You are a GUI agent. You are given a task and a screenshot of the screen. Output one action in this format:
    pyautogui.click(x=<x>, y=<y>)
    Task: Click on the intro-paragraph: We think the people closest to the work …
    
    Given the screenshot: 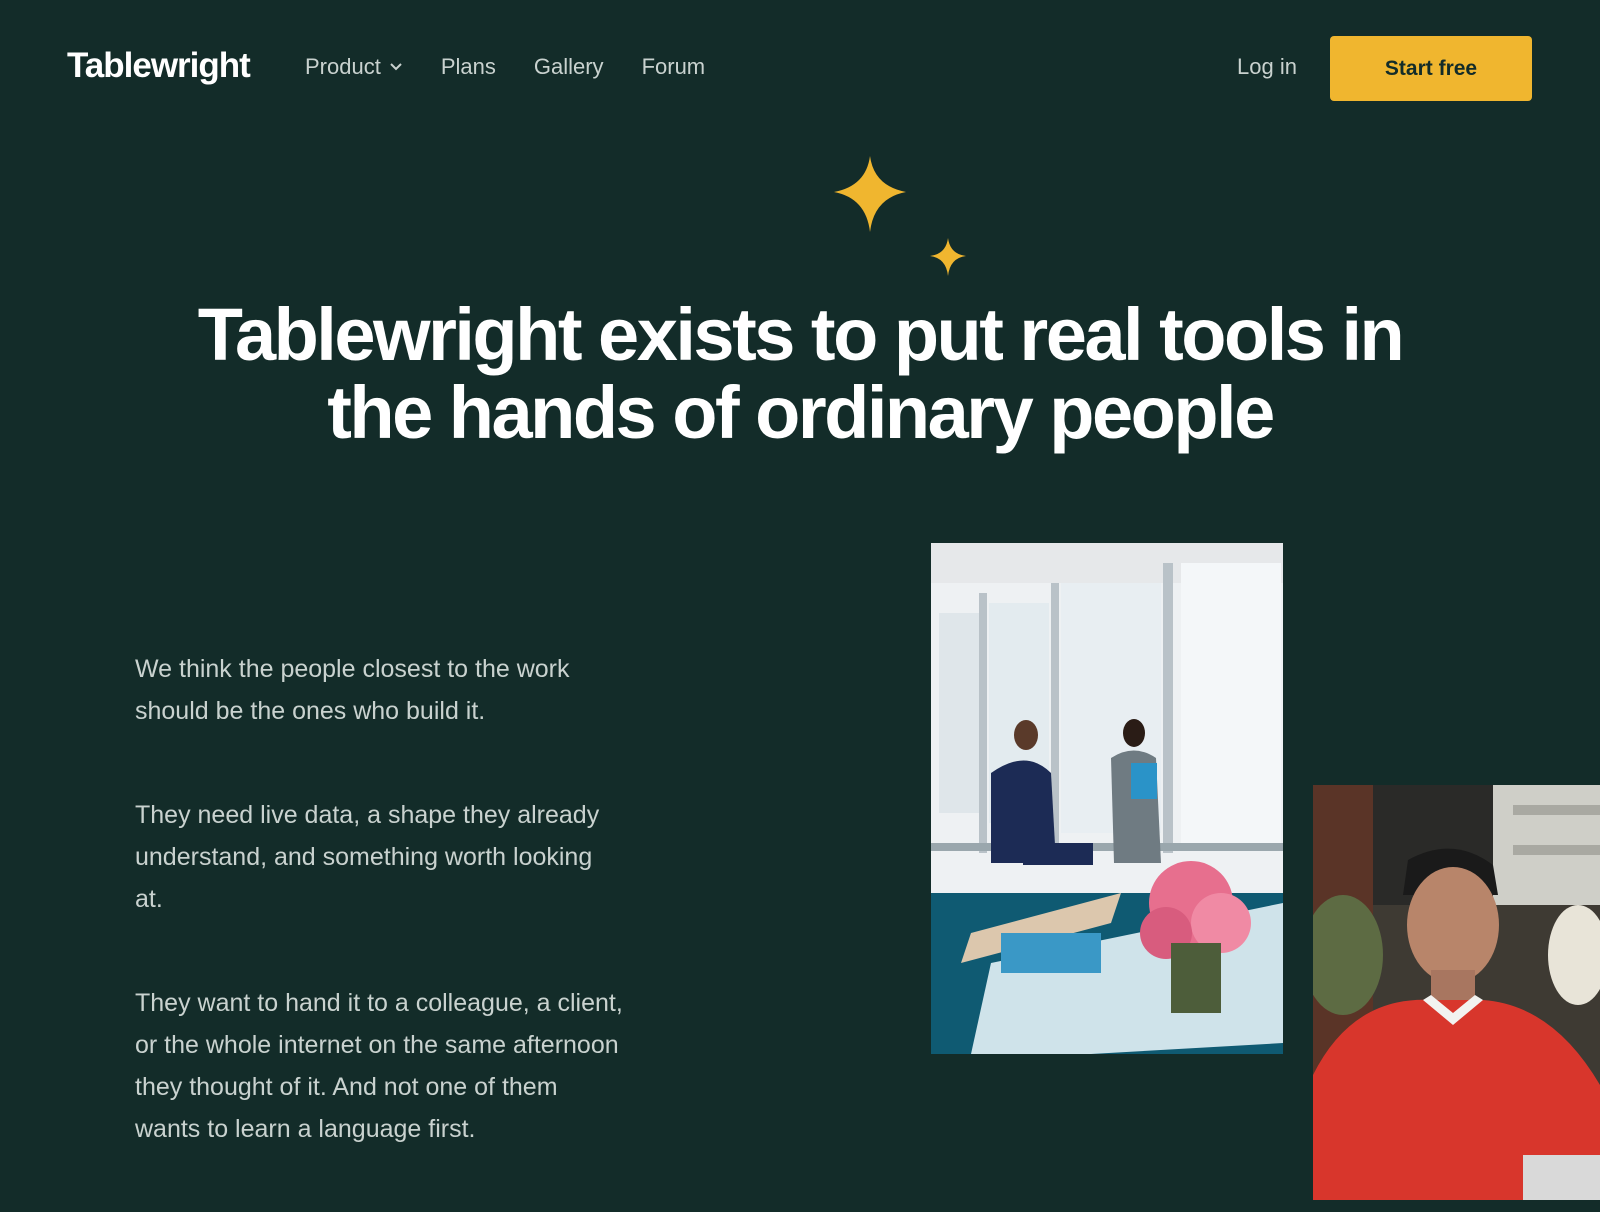 What is the action you would take?
    pyautogui.click(x=352, y=690)
    